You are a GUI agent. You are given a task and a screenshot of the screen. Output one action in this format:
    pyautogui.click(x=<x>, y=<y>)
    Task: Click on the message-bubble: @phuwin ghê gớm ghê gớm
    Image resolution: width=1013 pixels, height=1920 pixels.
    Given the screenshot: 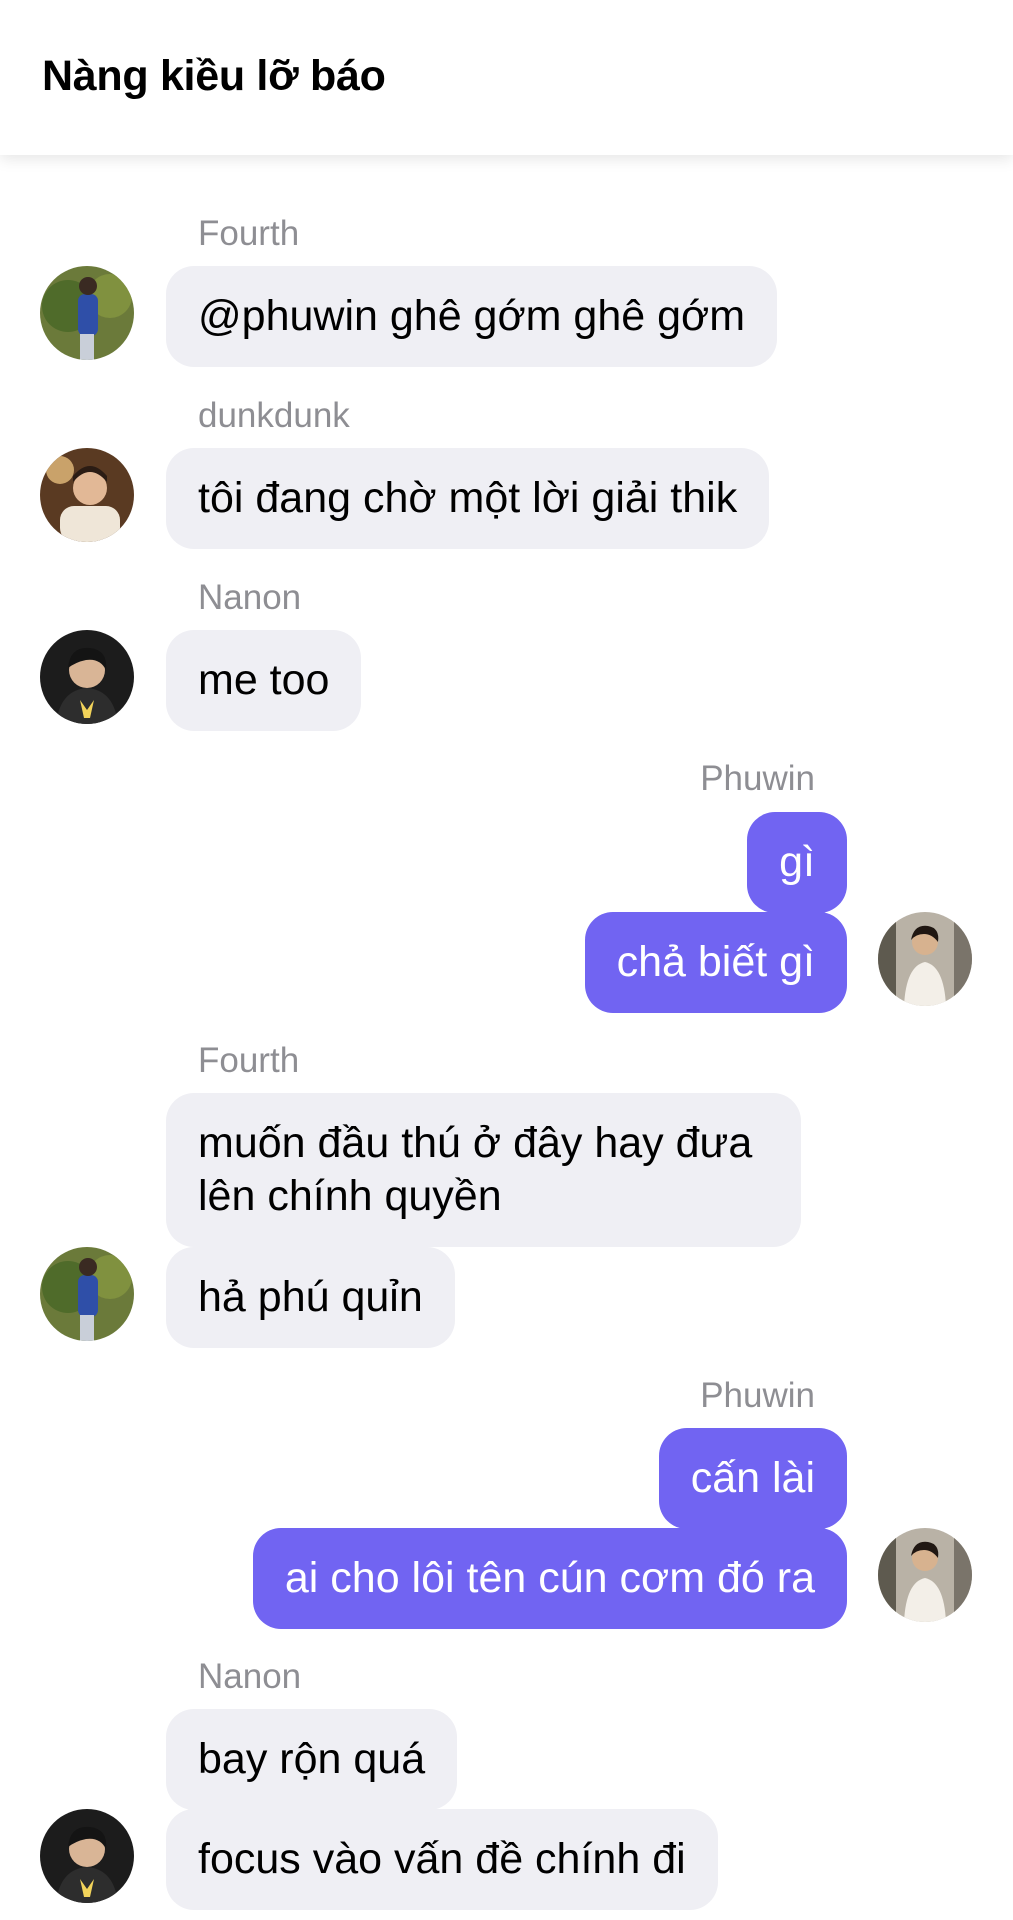 What is the action you would take?
    pyautogui.click(x=472, y=316)
    